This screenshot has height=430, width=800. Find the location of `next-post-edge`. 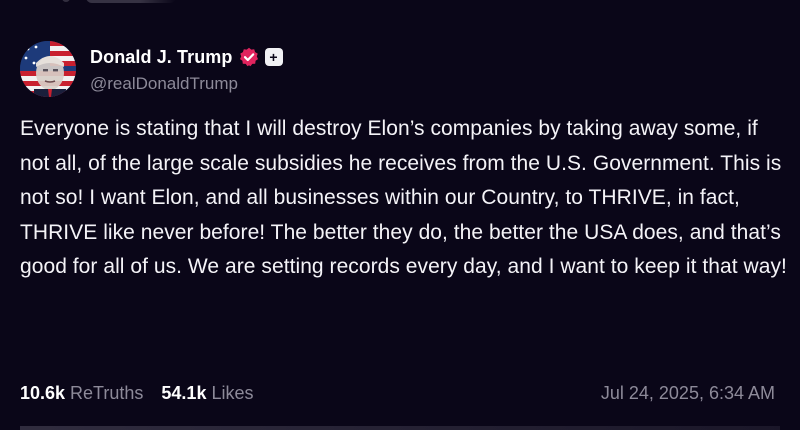

next-post-edge is located at coordinates (400, 427).